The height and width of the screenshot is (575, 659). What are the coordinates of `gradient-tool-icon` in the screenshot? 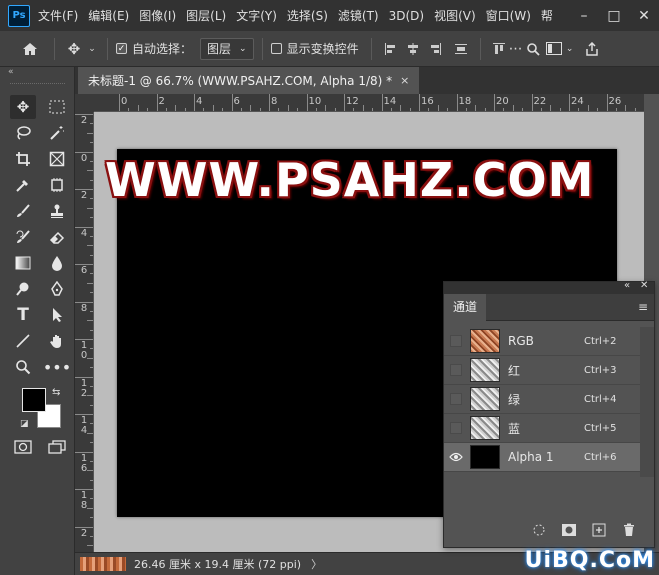 It's located at (23, 263).